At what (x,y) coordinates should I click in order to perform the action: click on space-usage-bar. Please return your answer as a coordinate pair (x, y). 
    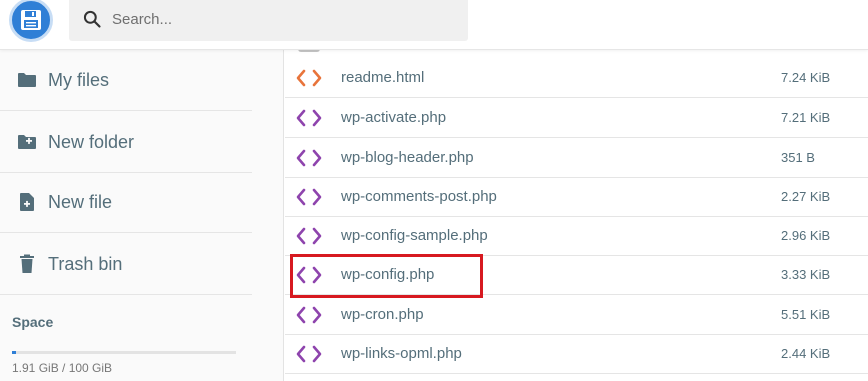
    Looking at the image, I should click on (124, 352).